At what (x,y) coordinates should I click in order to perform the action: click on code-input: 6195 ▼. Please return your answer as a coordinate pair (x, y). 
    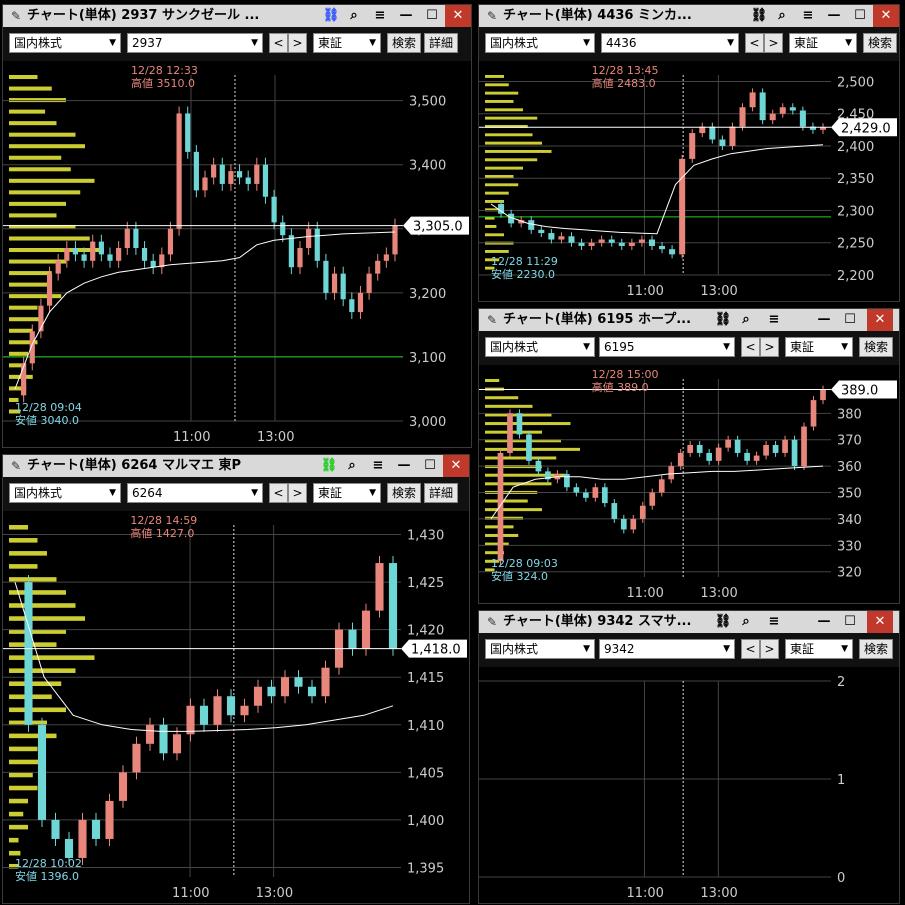
    Looking at the image, I should click on (667, 347).